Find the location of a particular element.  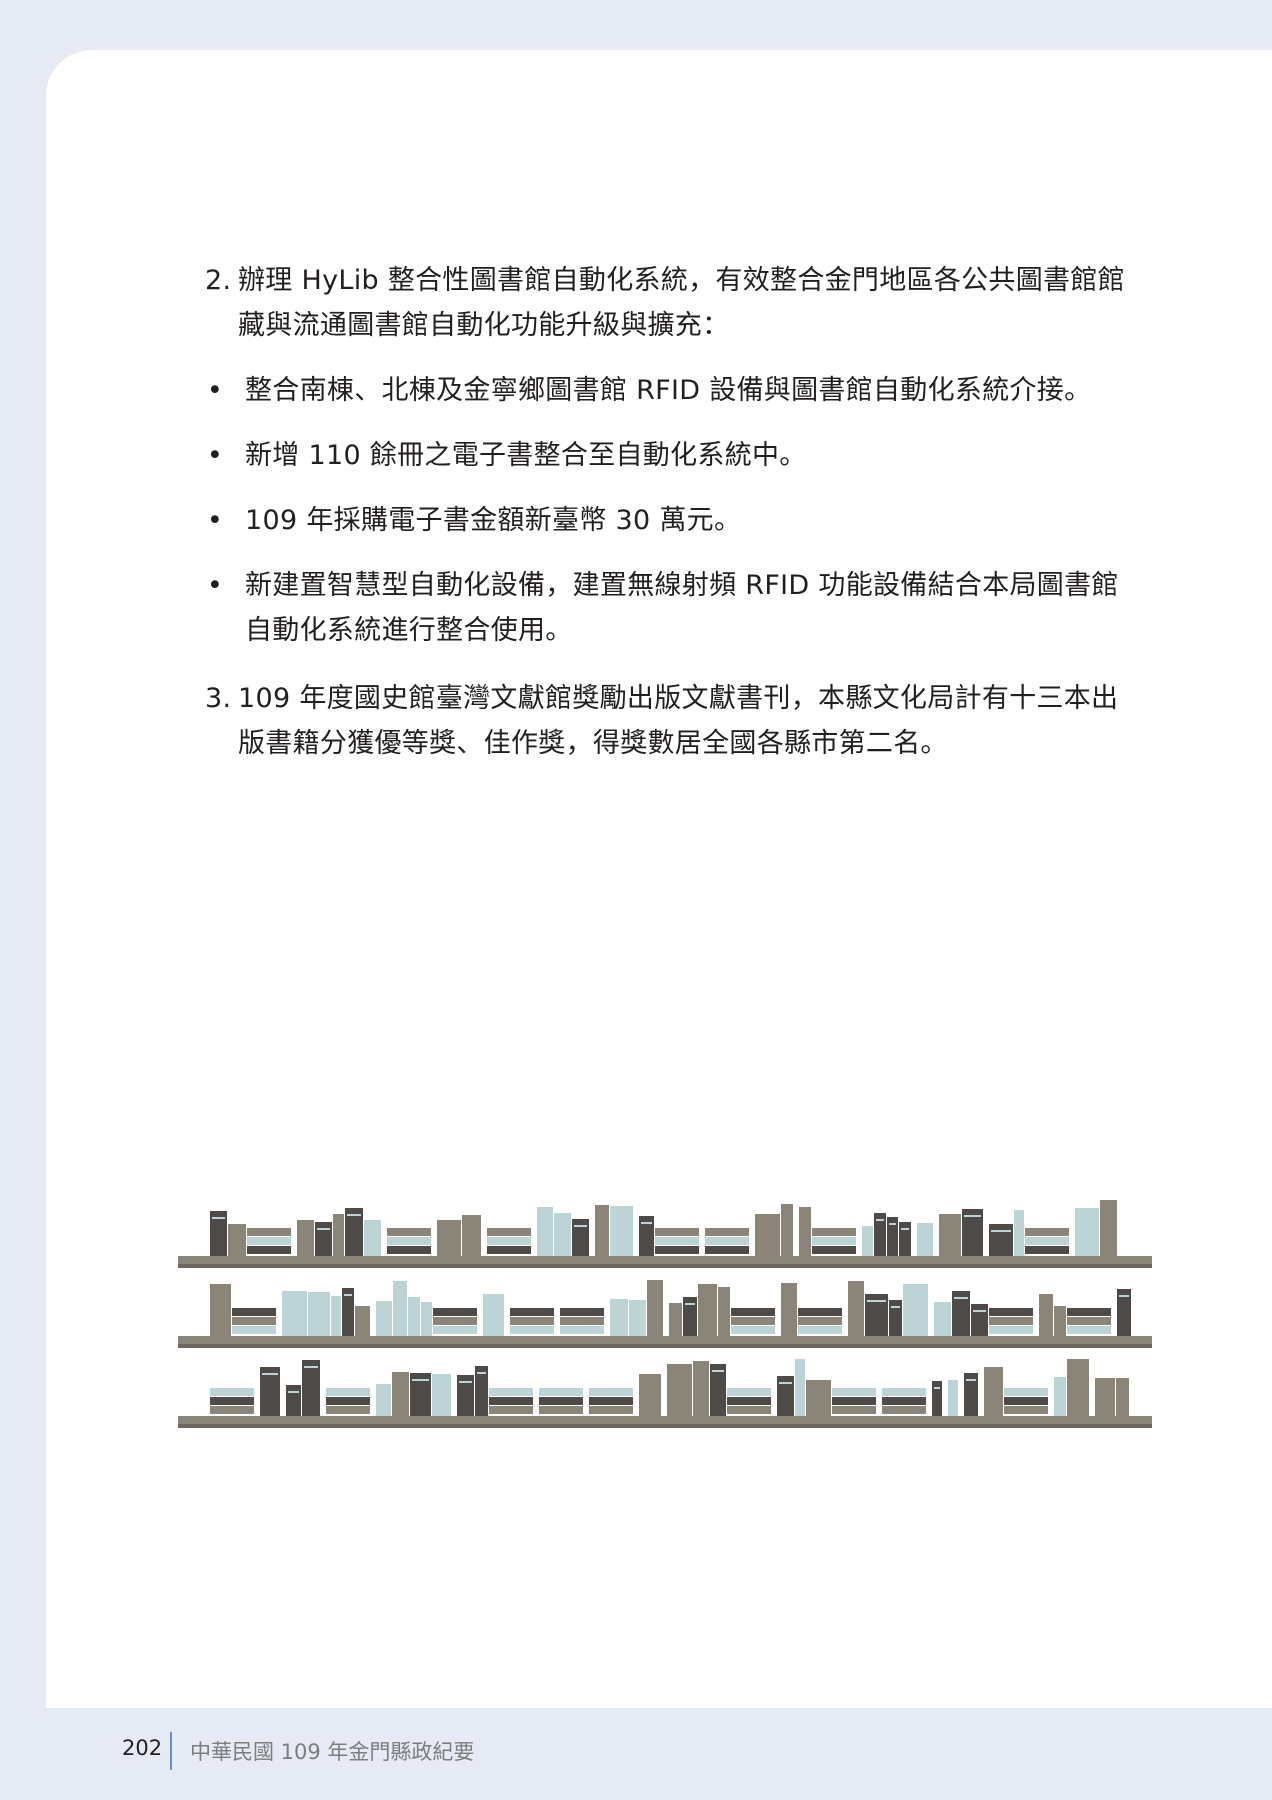

bullet-item: • 整合南棟、北棟及金寧鄉圖書館 RFID 設備與圖書館自動化系統介接。 is located at coordinates (665, 390).